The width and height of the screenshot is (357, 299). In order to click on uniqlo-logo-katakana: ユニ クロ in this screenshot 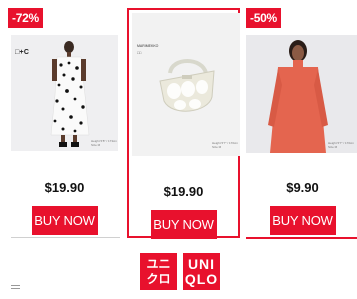, I will do `click(158, 271)`.